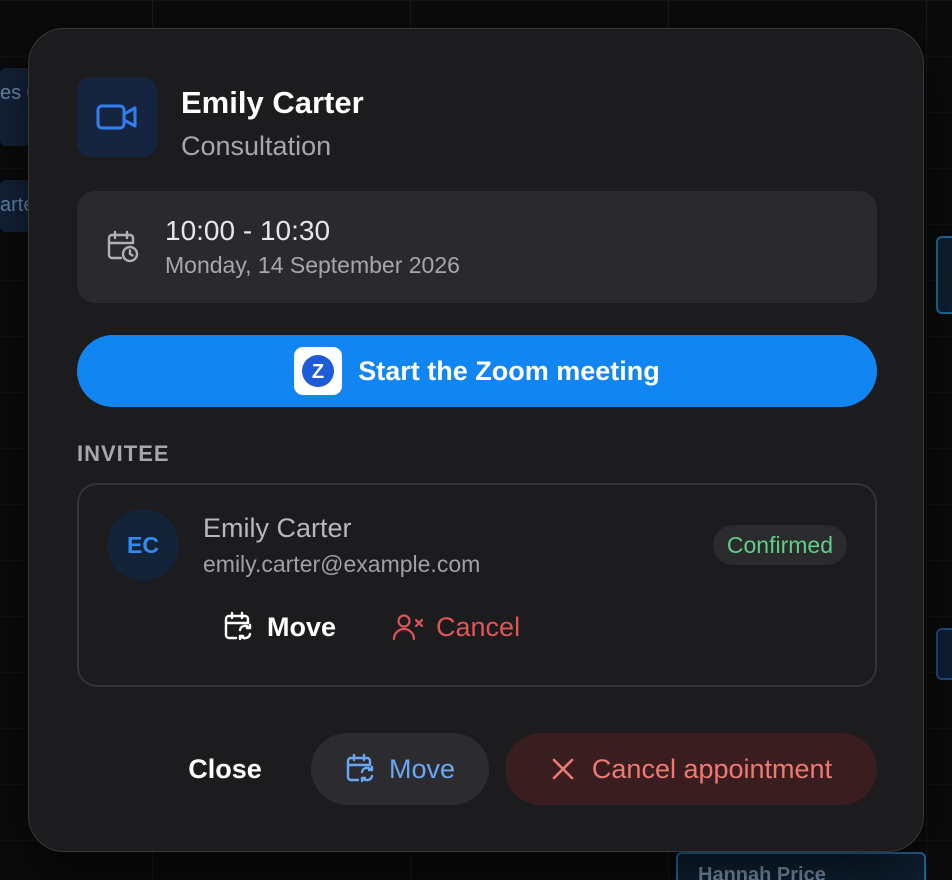 This screenshot has width=952, height=880. I want to click on status-badge: Confirmed, so click(779, 545).